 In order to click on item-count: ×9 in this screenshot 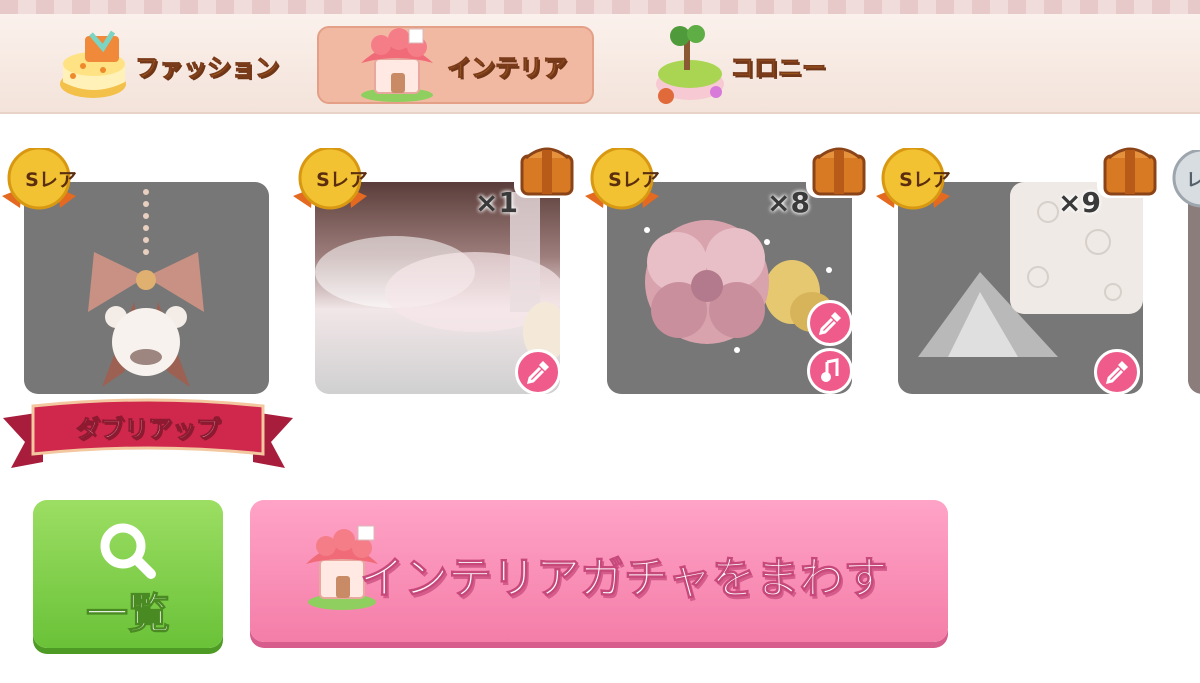, I will do `click(1079, 202)`.